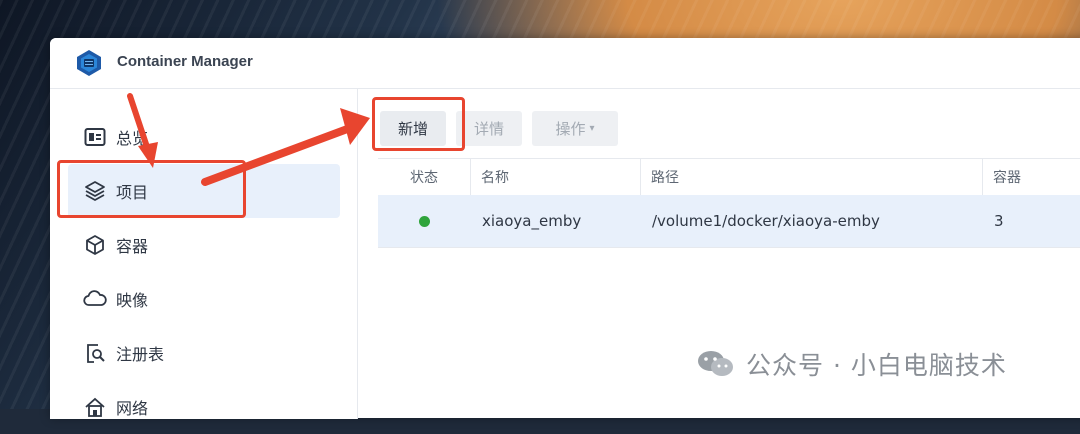  What do you see at coordinates (489, 128) in the screenshot?
I see `details-button: 详情` at bounding box center [489, 128].